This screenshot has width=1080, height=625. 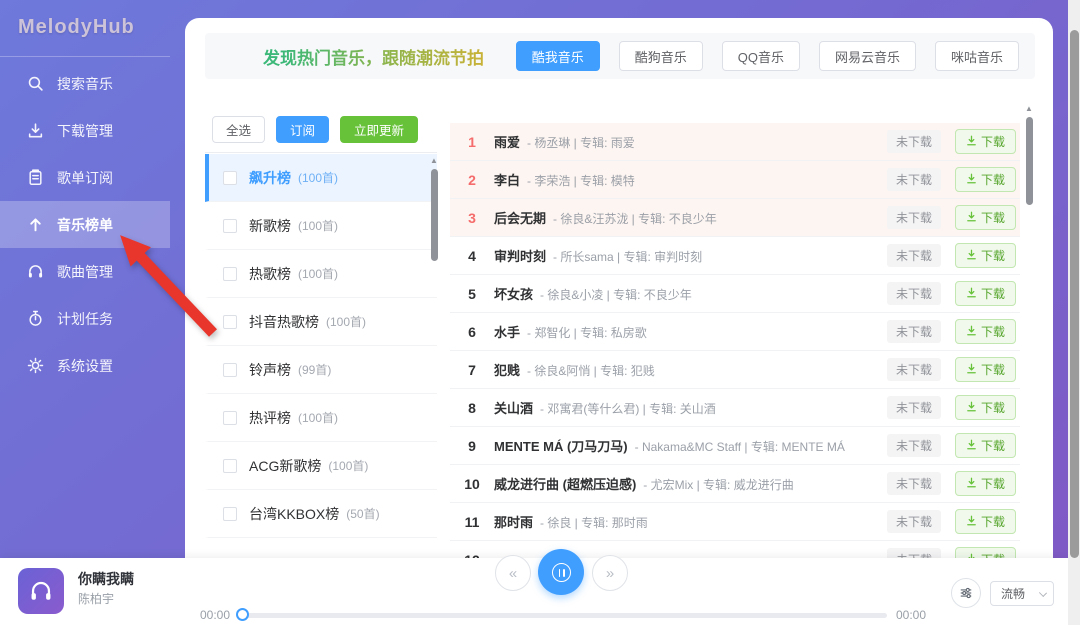 What do you see at coordinates (270, 273) in the screenshot?
I see `chart-name: 热歌榜` at bounding box center [270, 273].